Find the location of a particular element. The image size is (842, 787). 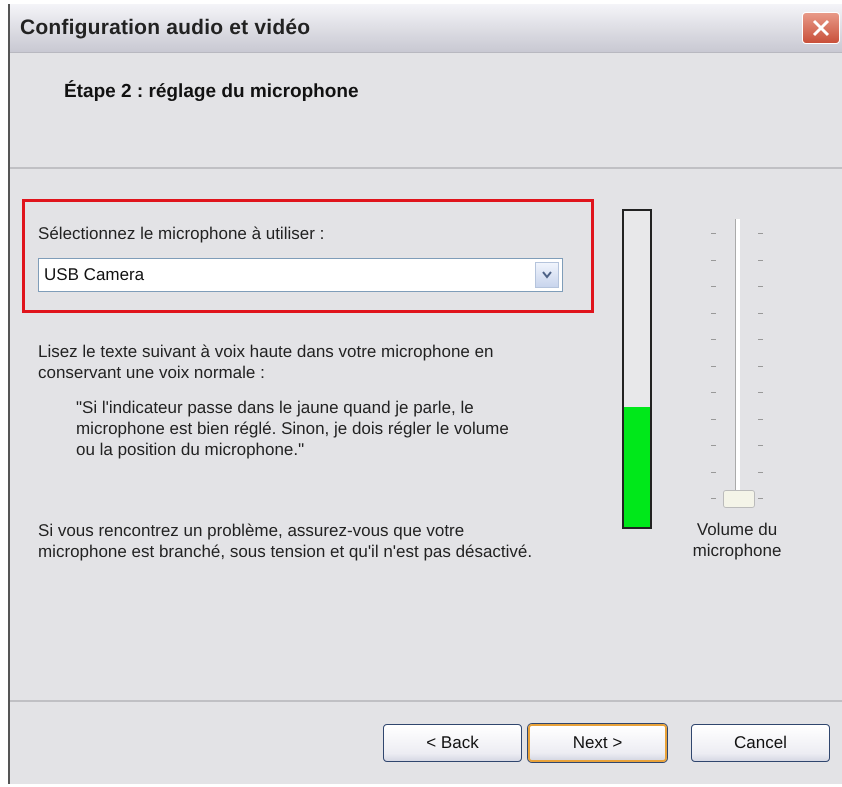

microphone-label: Sélectionnez le microphone à utiliser : is located at coordinates (182, 234).